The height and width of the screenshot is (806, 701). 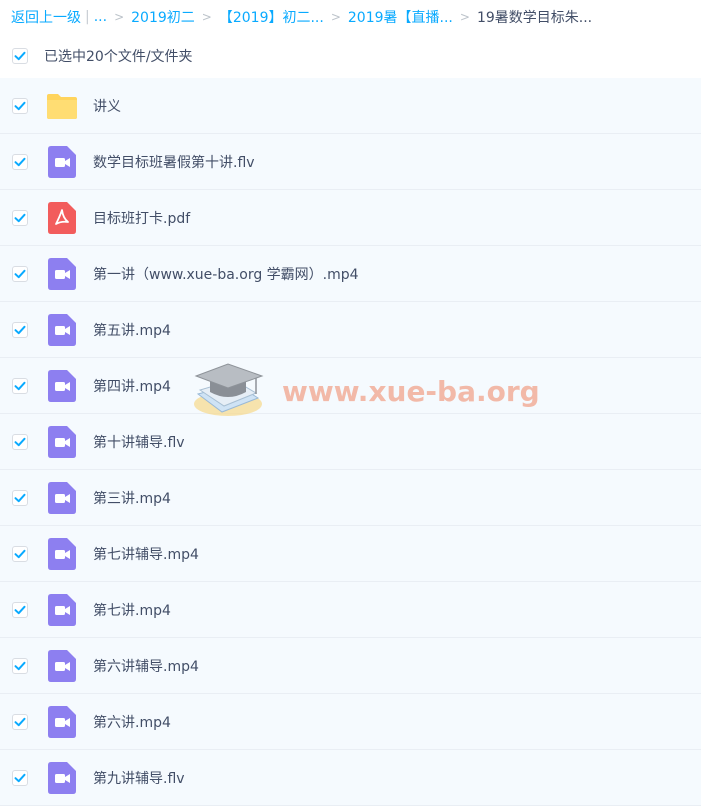 What do you see at coordinates (62, 217) in the screenshot?
I see `pdf-file-icon` at bounding box center [62, 217].